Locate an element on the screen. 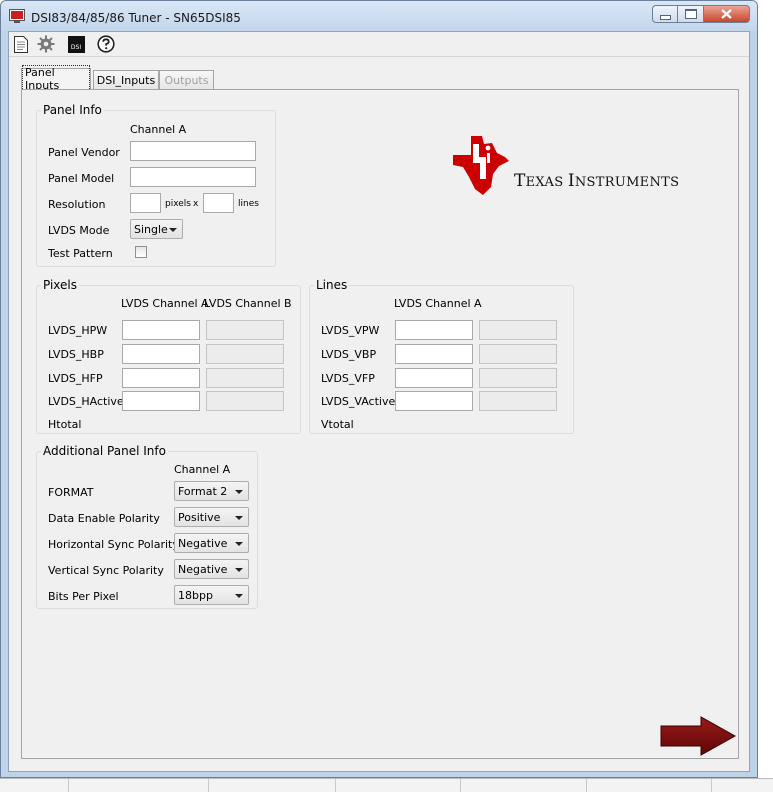  pixels-unit-label: pixels is located at coordinates (178, 204).